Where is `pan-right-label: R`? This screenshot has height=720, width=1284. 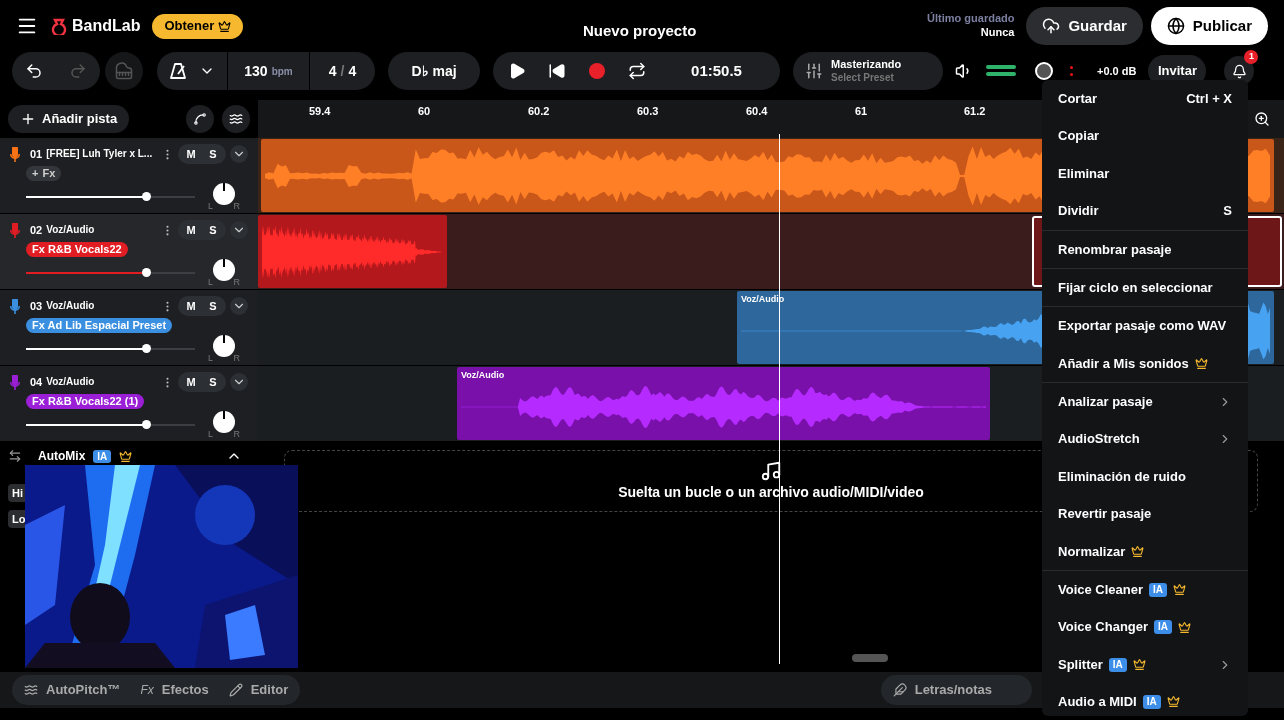
pan-right-label: R is located at coordinates (236, 434).